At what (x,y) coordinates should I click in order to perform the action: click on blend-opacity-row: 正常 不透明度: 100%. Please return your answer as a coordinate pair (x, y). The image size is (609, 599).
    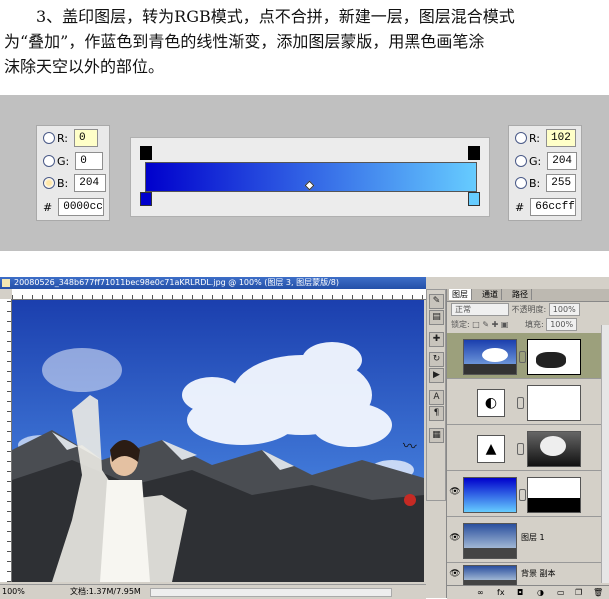
    Looking at the image, I should click on (515, 309).